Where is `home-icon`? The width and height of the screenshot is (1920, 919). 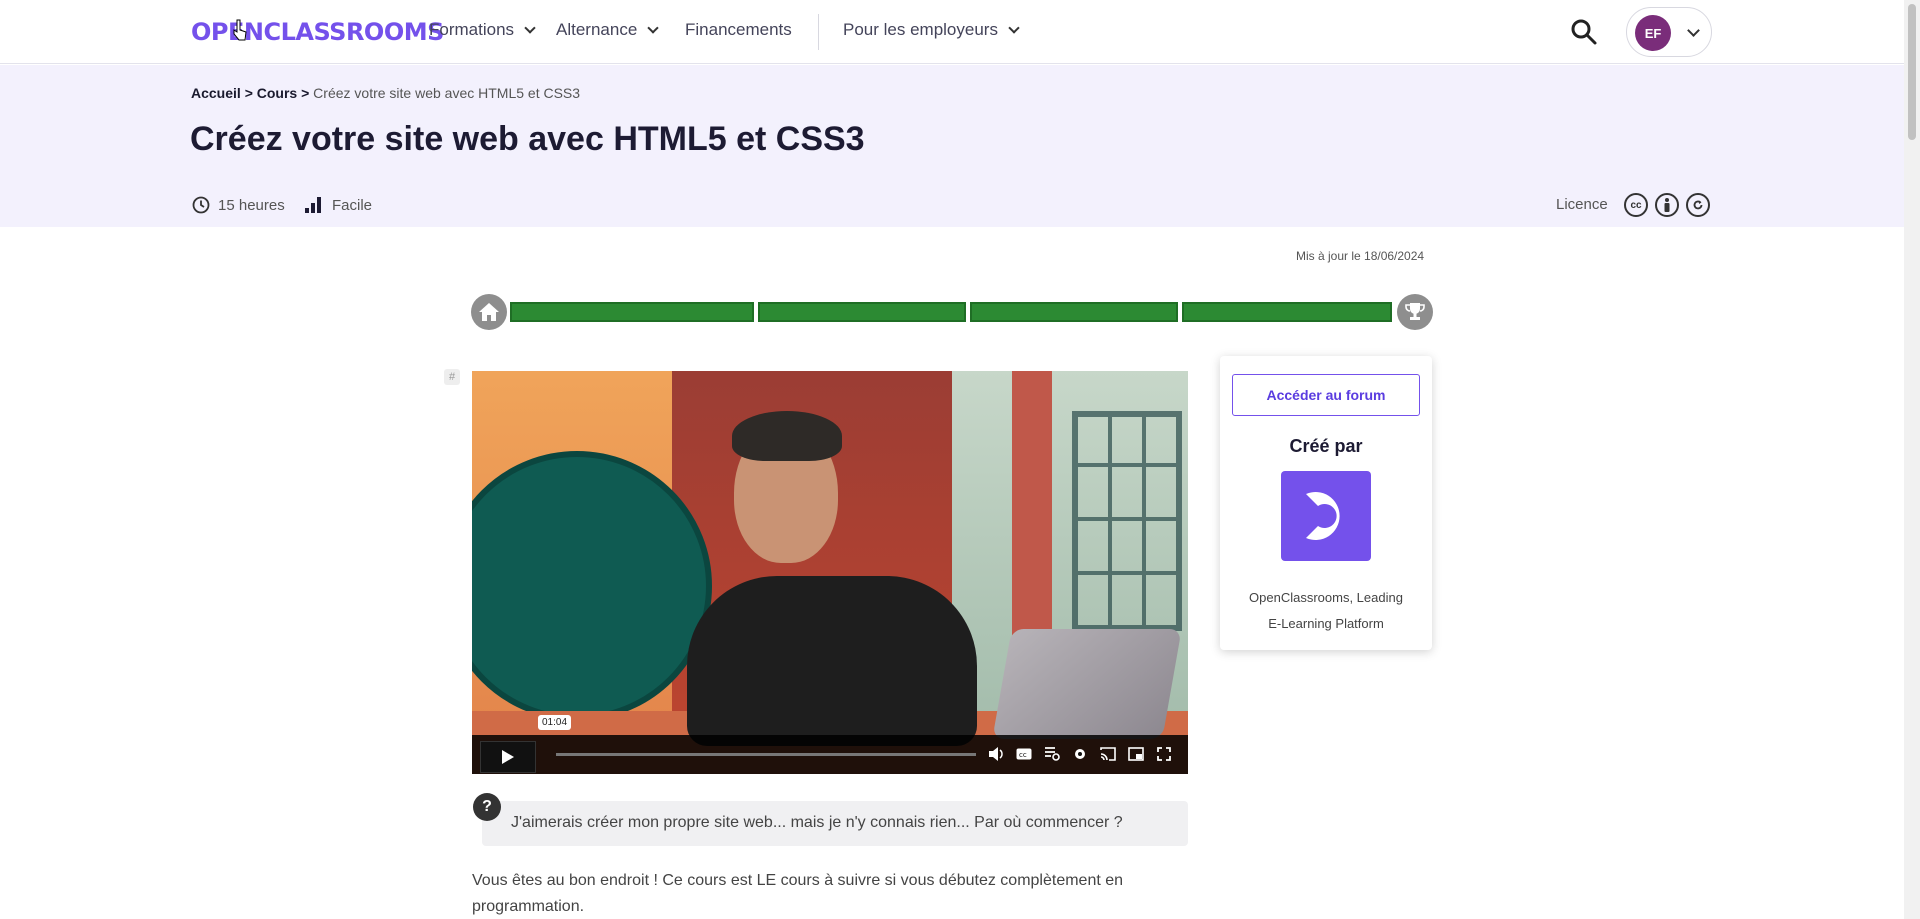 home-icon is located at coordinates (489, 312).